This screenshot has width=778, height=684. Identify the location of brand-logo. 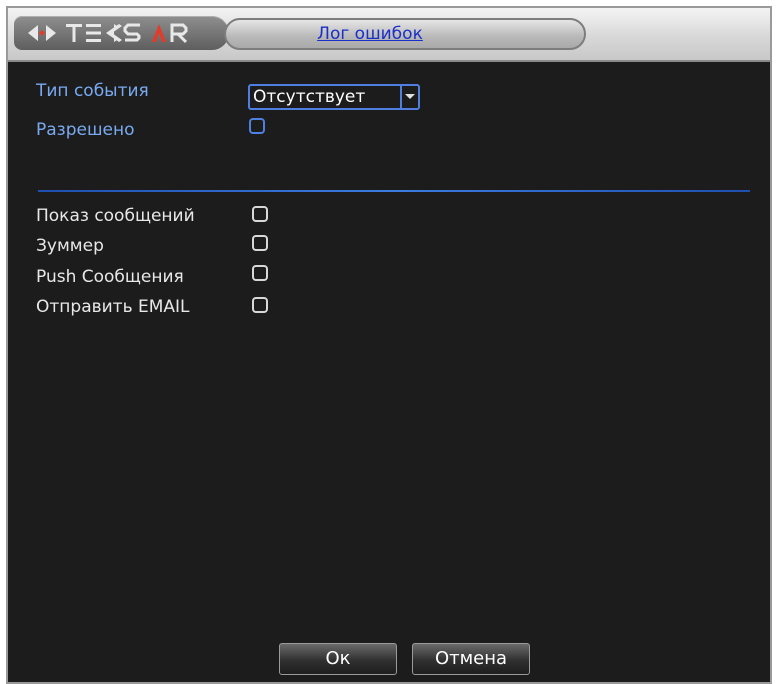
(121, 33).